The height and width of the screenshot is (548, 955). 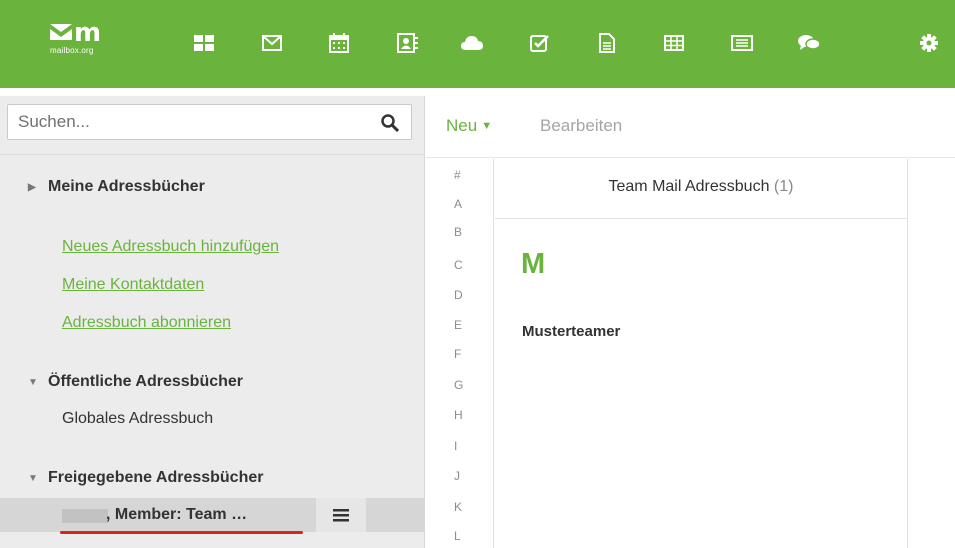 I want to click on mail-icon, so click(x=272, y=43).